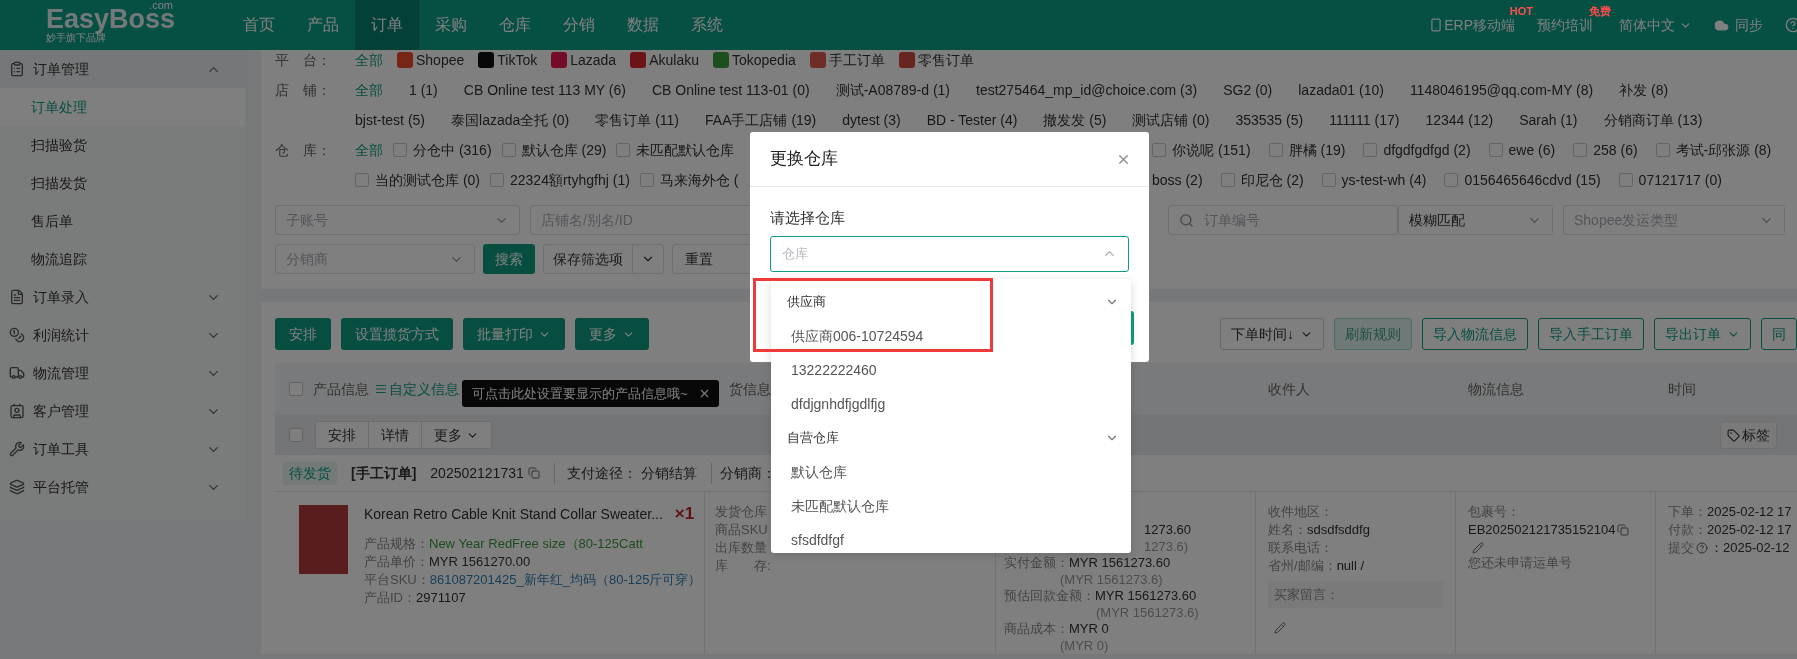 This screenshot has height=659, width=1797. What do you see at coordinates (61, 487) in the screenshot?
I see `sidebar-label: 平台托管` at bounding box center [61, 487].